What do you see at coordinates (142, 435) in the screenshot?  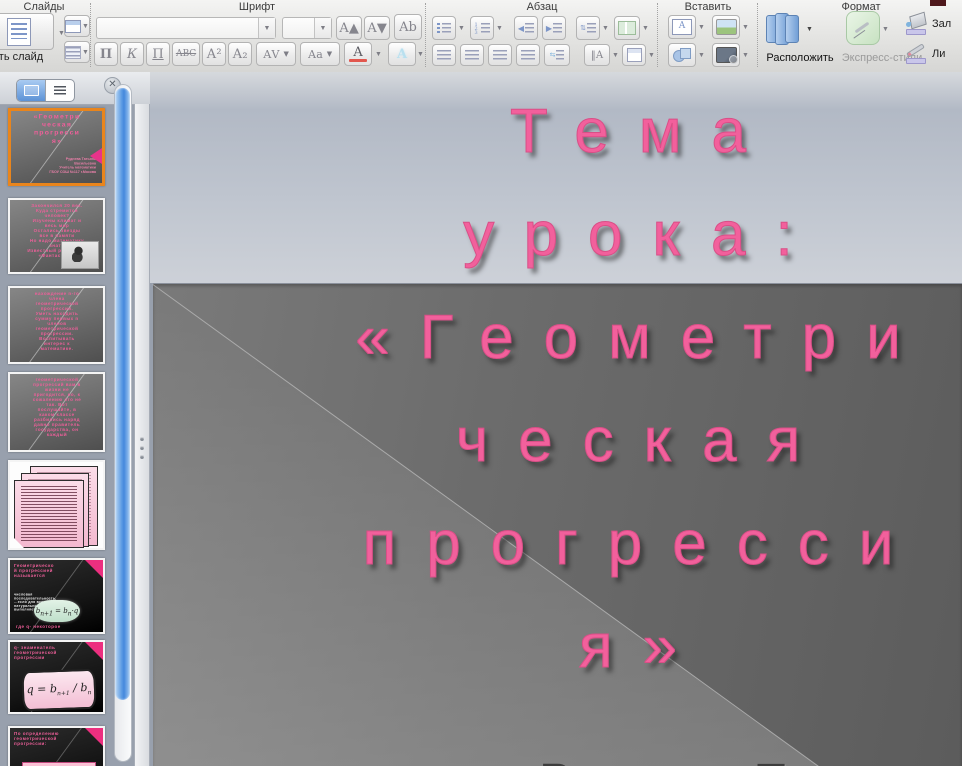 I see `pane-splitter` at bounding box center [142, 435].